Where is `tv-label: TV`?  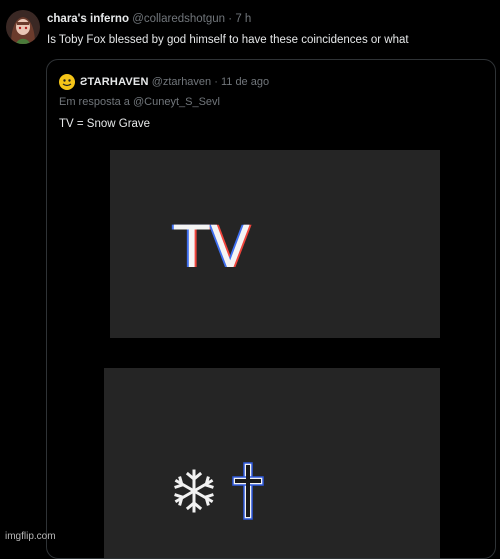
tv-label: TV is located at coordinates (213, 247).